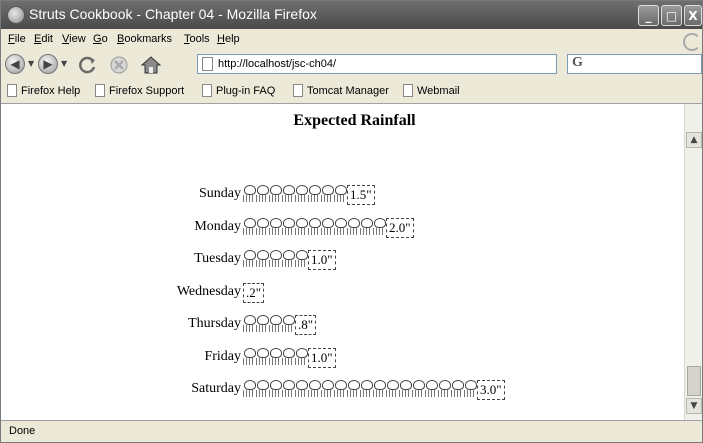 The height and width of the screenshot is (443, 703). What do you see at coordinates (634, 64) in the screenshot?
I see `search-box: G` at bounding box center [634, 64].